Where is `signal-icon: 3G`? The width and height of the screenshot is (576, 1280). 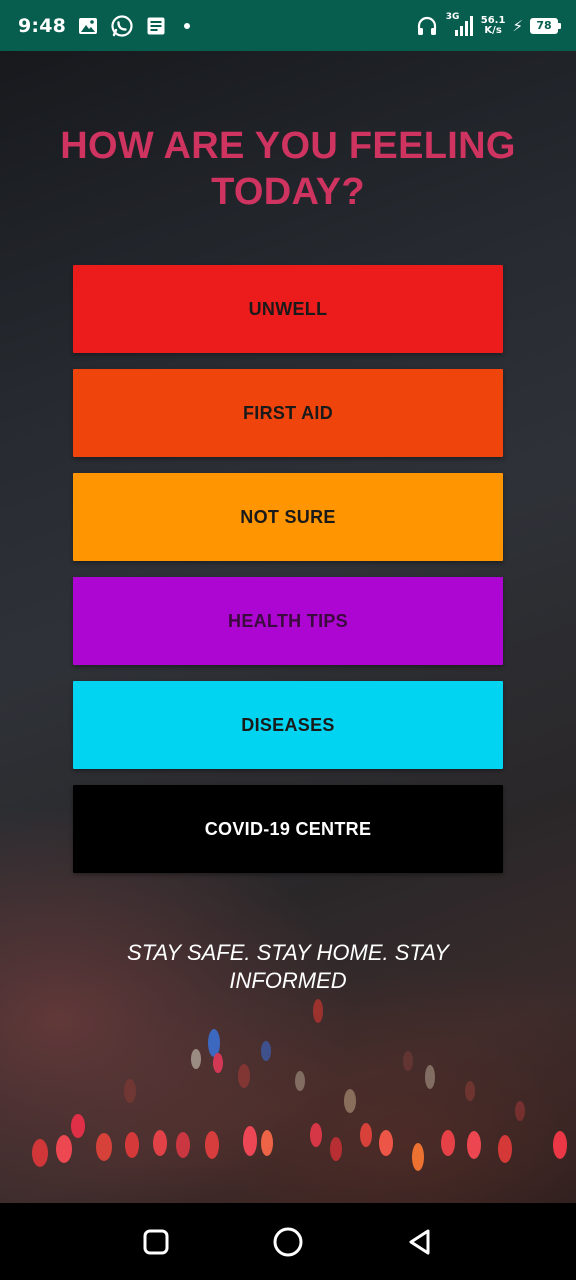
signal-icon: 3G is located at coordinates (459, 24).